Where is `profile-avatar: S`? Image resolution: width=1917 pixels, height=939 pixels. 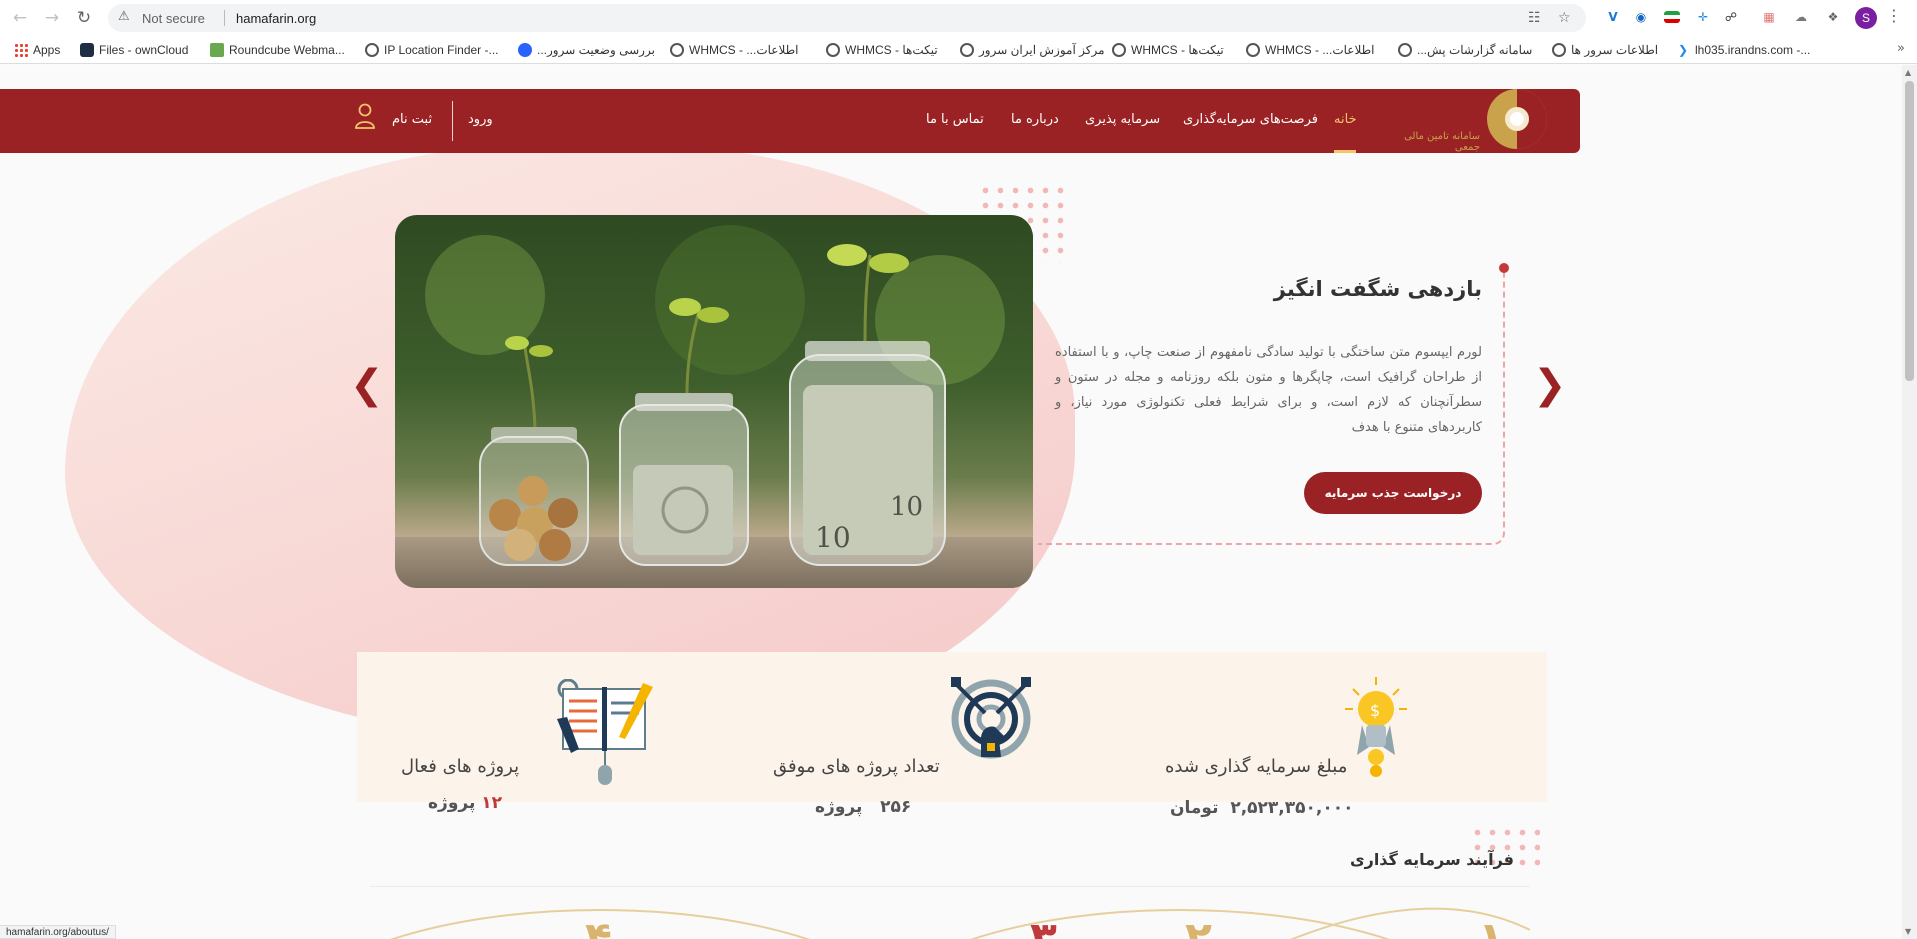
profile-avatar: S is located at coordinates (1866, 18).